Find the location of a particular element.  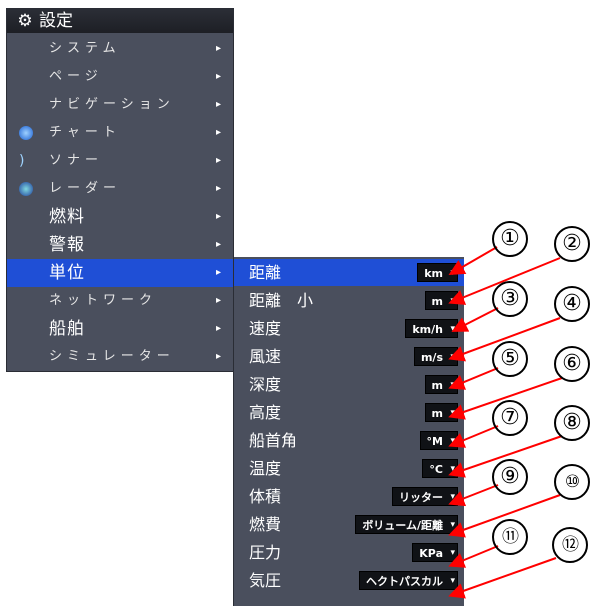

callout-number: ⑤ is located at coordinates (510, 359).